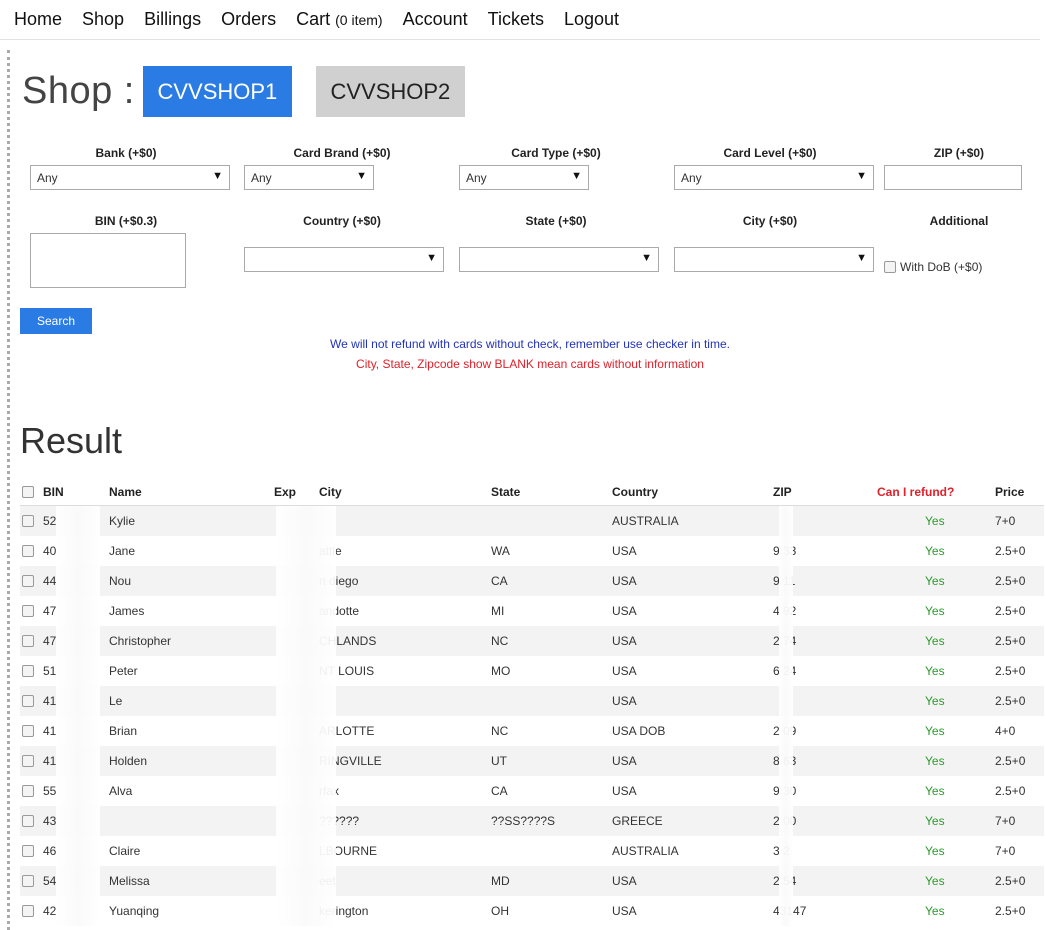  Describe the element at coordinates (556, 153) in the screenshot. I see `card-type-label: Card Type (+$0)` at that location.